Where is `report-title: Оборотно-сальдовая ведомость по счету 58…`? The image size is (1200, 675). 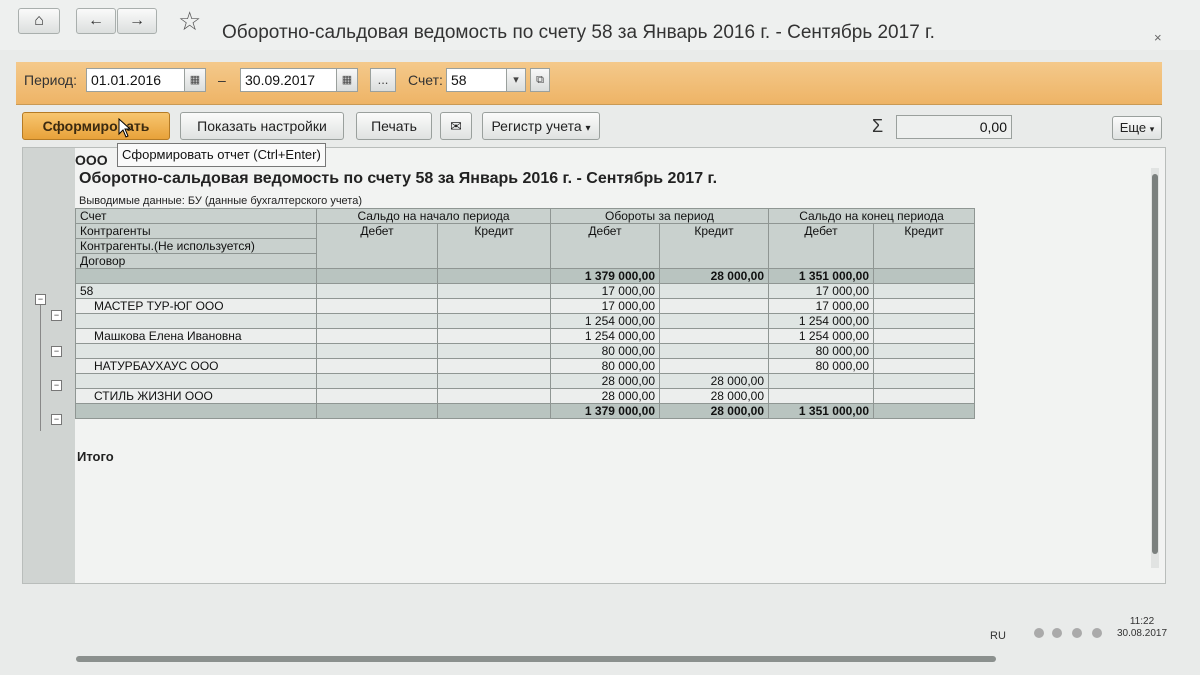 report-title: Оборотно-сальдовая ведомость по счету 58… is located at coordinates (398, 178).